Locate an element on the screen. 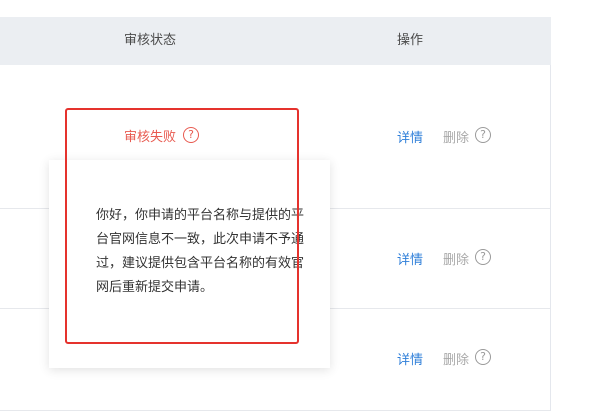 This screenshot has width=593, height=411. table-header: 审核状态 操作 is located at coordinates (275, 41).